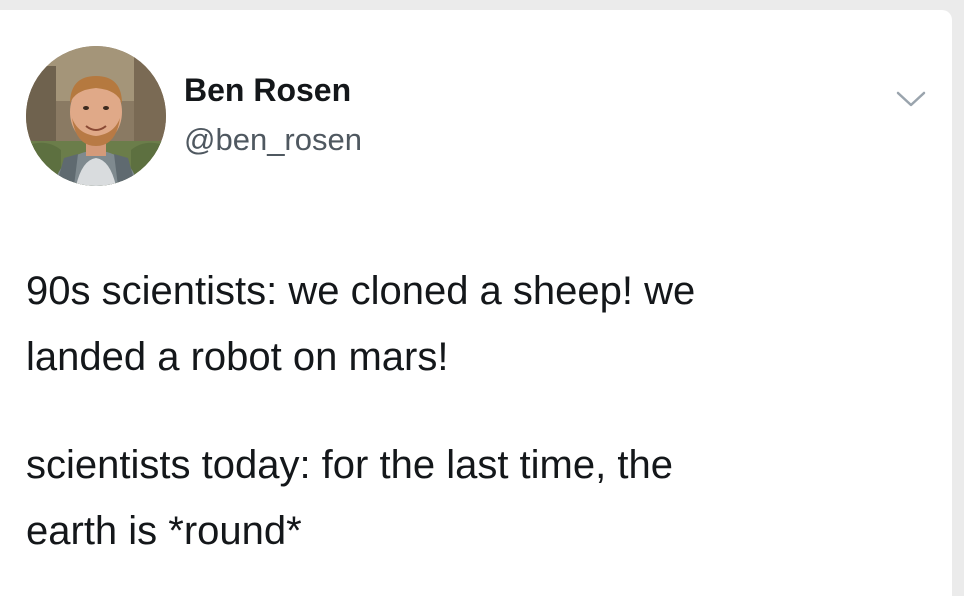  What do you see at coordinates (237, 357) in the screenshot?
I see `tweet-line: landed a robot on mars!` at bounding box center [237, 357].